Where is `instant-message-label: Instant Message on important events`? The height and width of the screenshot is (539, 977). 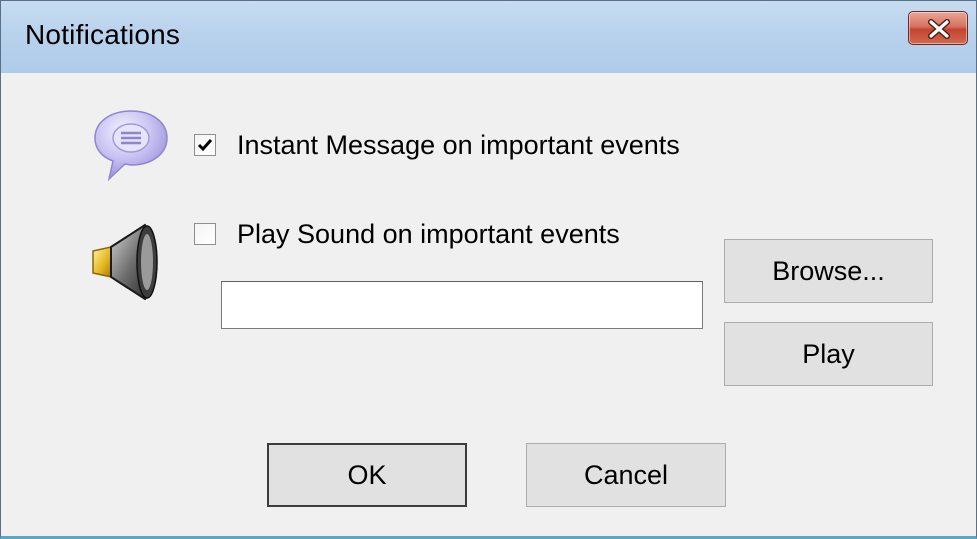
instant-message-label: Instant Message on important events is located at coordinates (458, 145).